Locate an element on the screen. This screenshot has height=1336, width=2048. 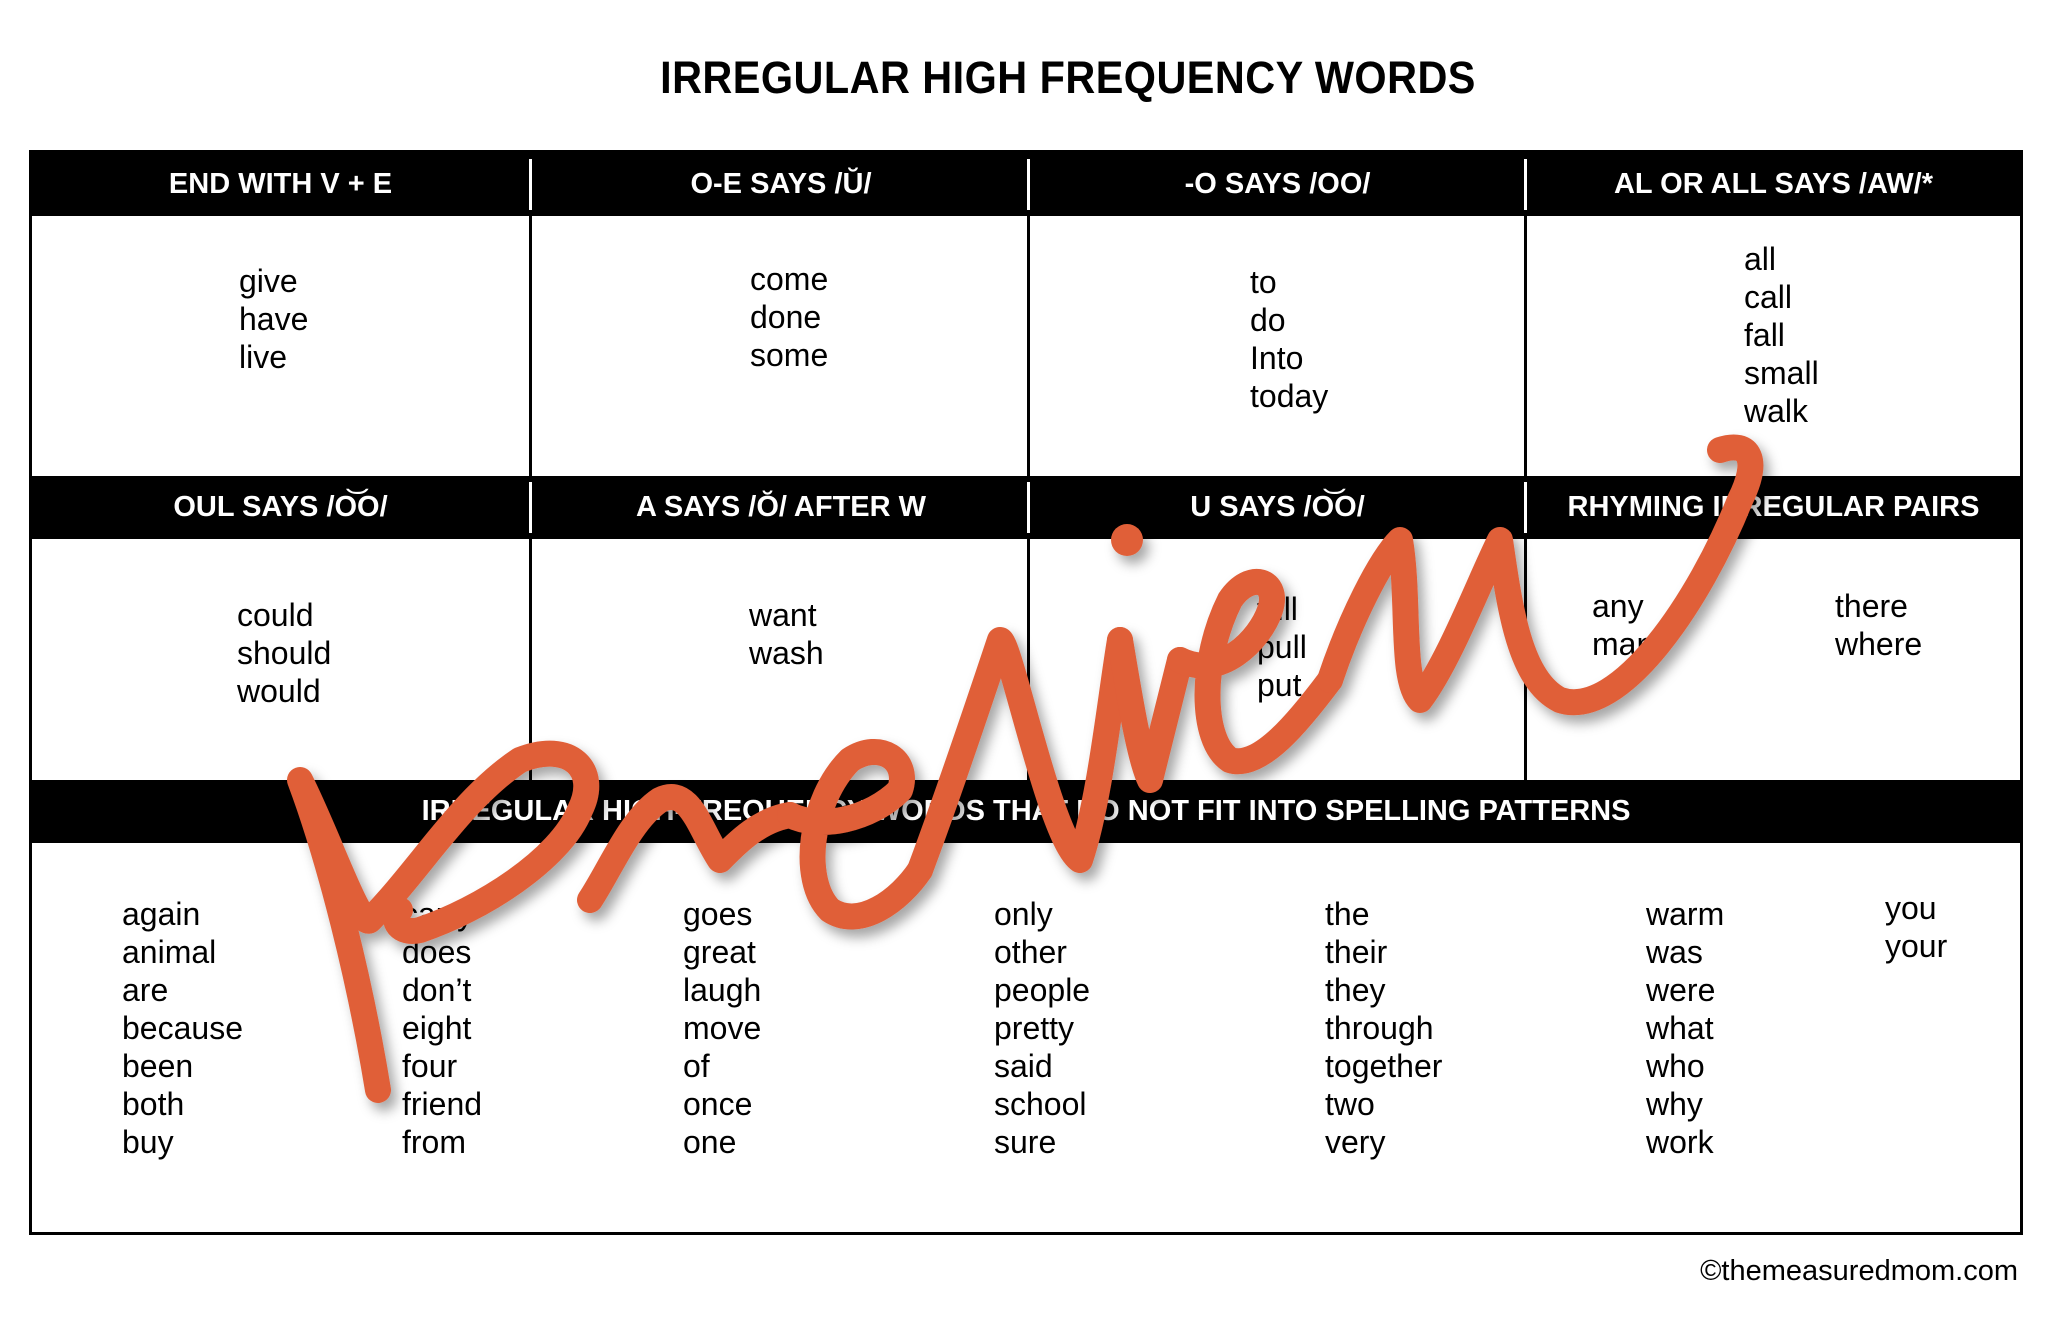
word-list-al: all call fall small walk is located at coordinates (1781, 335).